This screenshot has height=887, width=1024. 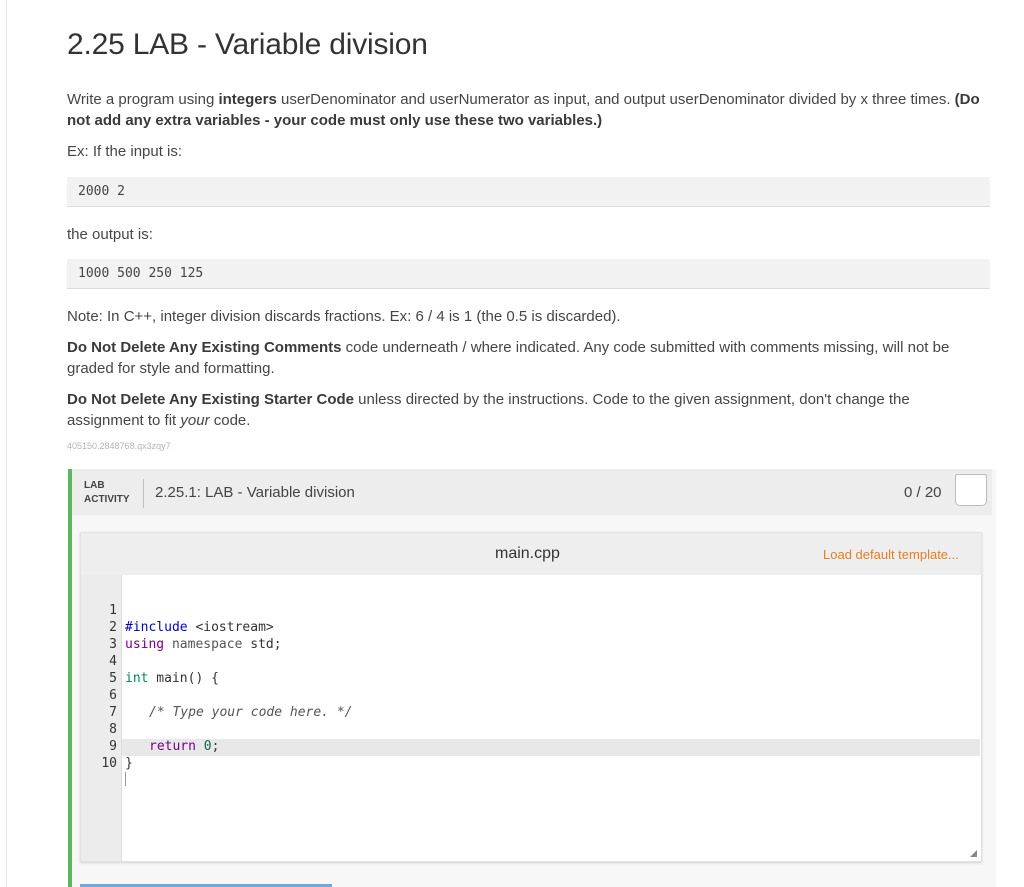 I want to click on example-input: 2000 2, so click(x=528, y=192).